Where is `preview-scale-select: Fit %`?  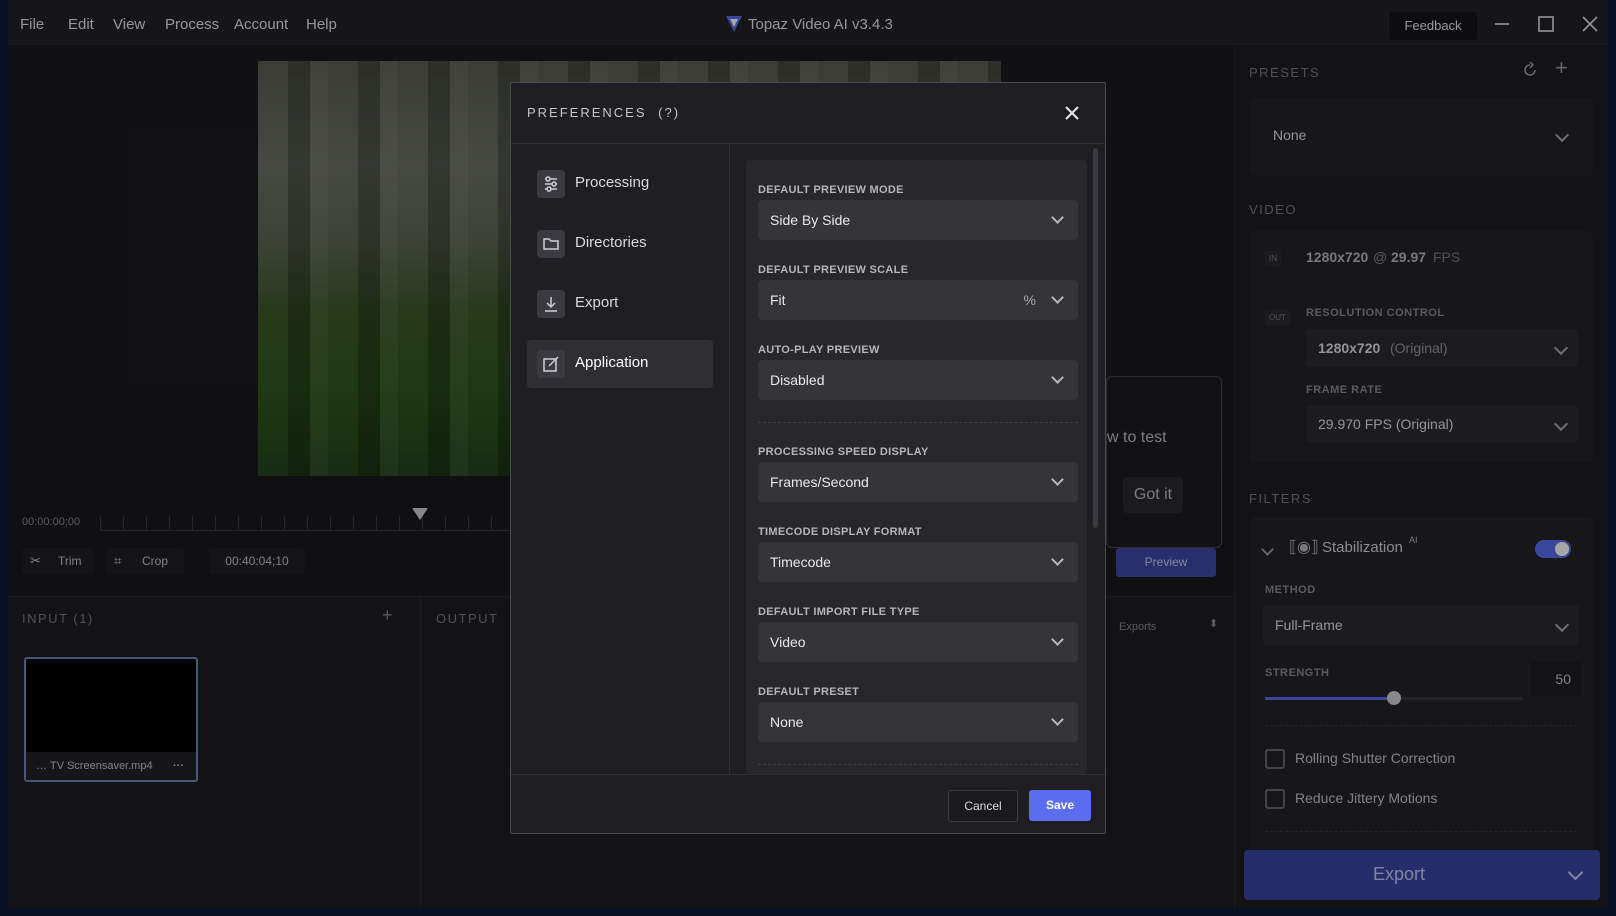
preview-scale-select: Fit % is located at coordinates (918, 300).